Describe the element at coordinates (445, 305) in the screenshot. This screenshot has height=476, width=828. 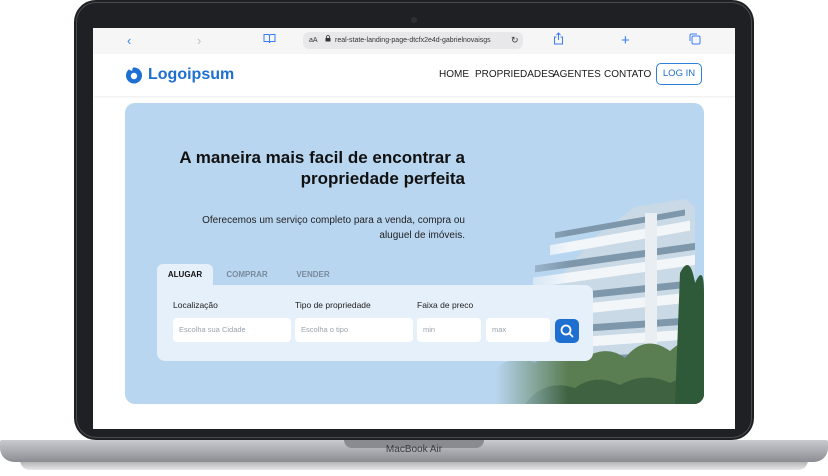
I see `price-label: Faixa de preco` at that location.